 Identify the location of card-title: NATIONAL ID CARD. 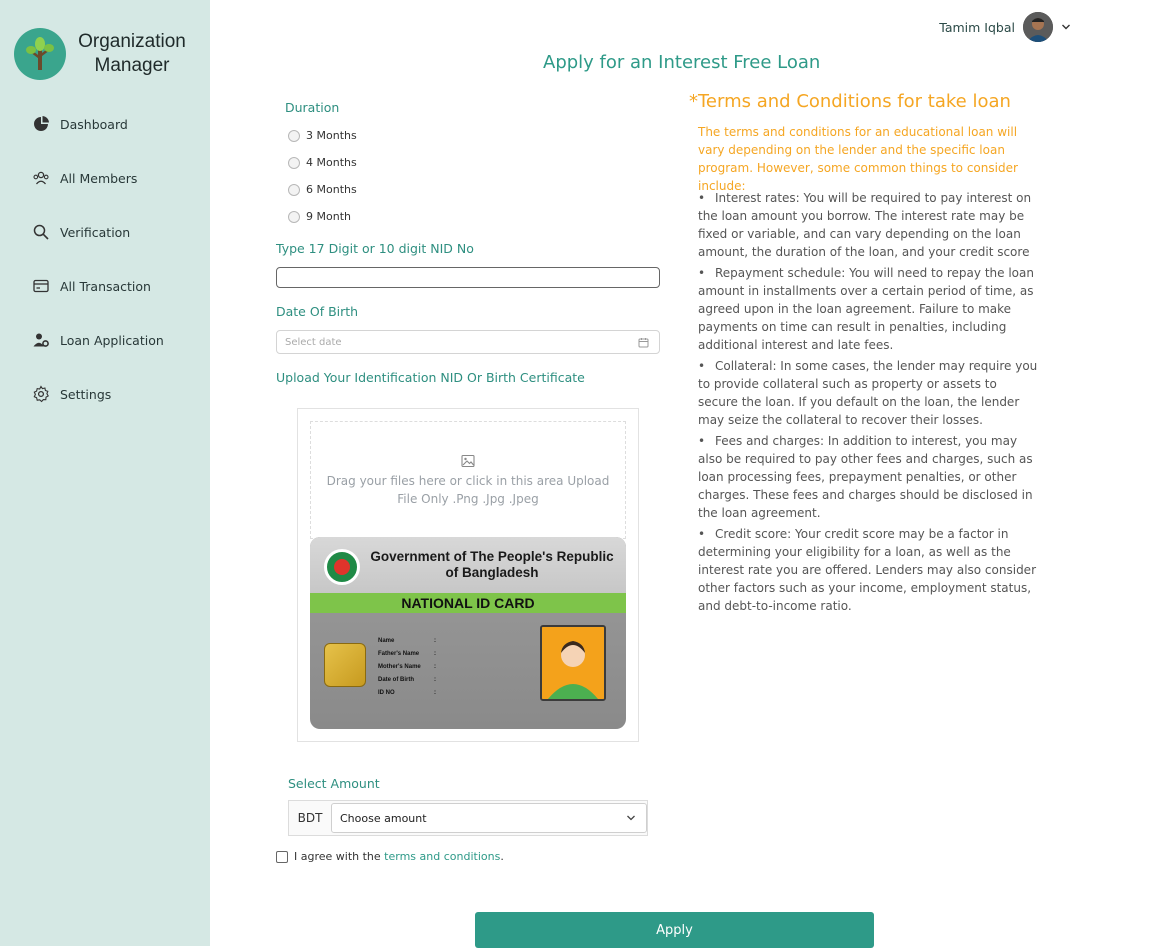
(468, 603).